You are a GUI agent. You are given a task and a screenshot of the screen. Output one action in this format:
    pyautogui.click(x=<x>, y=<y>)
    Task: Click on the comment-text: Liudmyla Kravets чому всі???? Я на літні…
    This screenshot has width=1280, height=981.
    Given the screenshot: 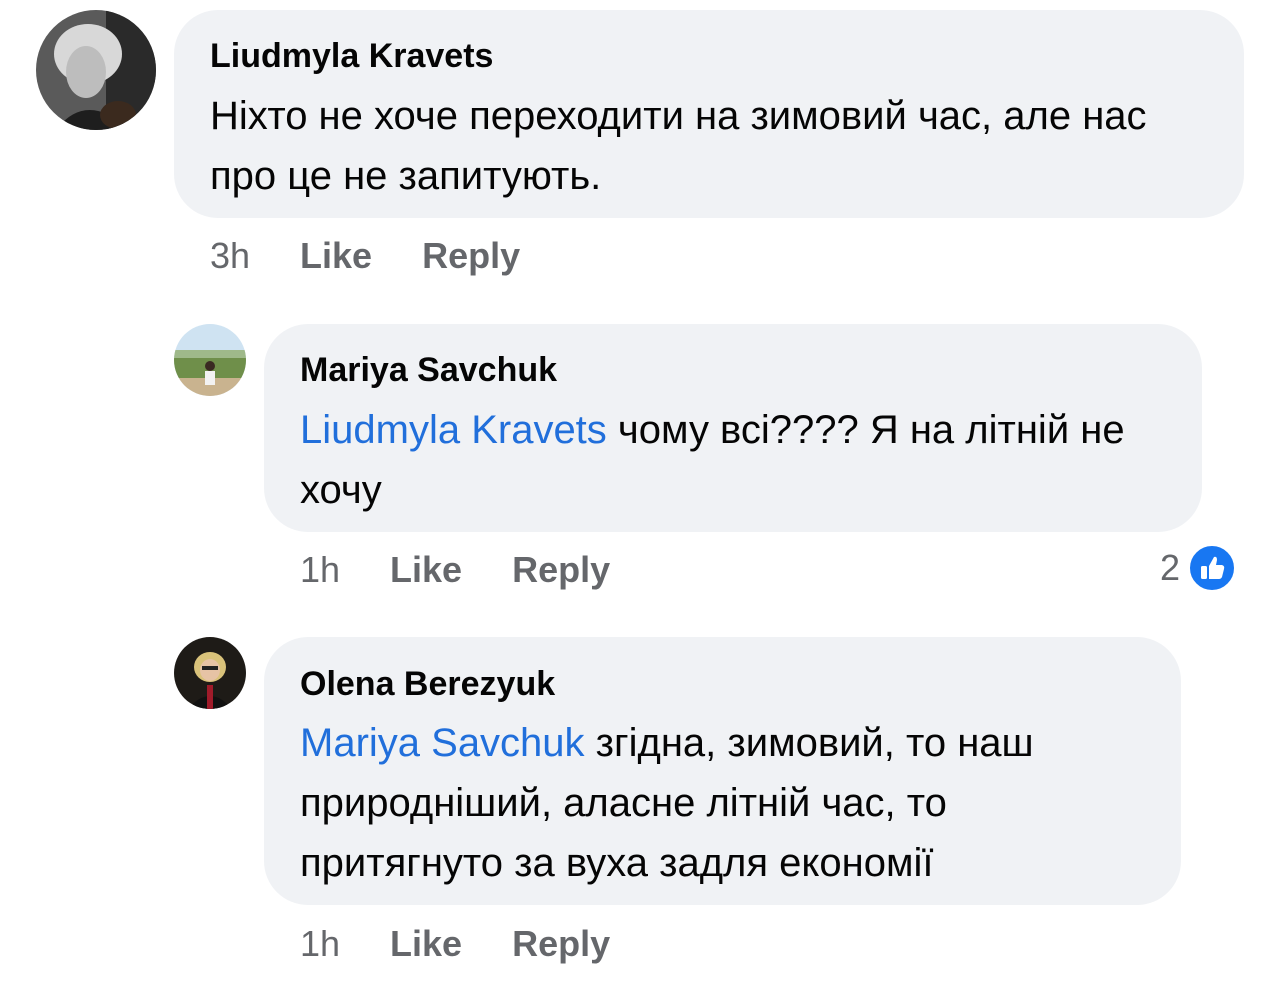 What is the action you would take?
    pyautogui.click(x=740, y=460)
    